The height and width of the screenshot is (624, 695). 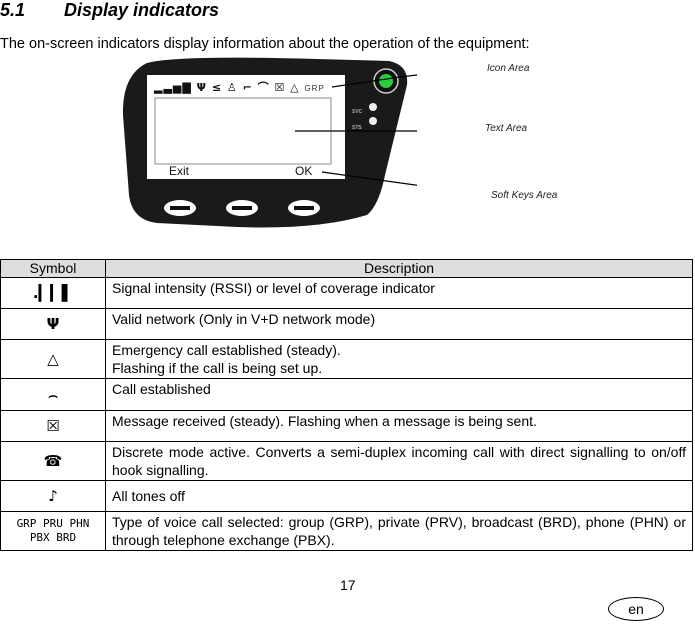 I want to click on valid-network-icon: Ψ, so click(x=53, y=324).